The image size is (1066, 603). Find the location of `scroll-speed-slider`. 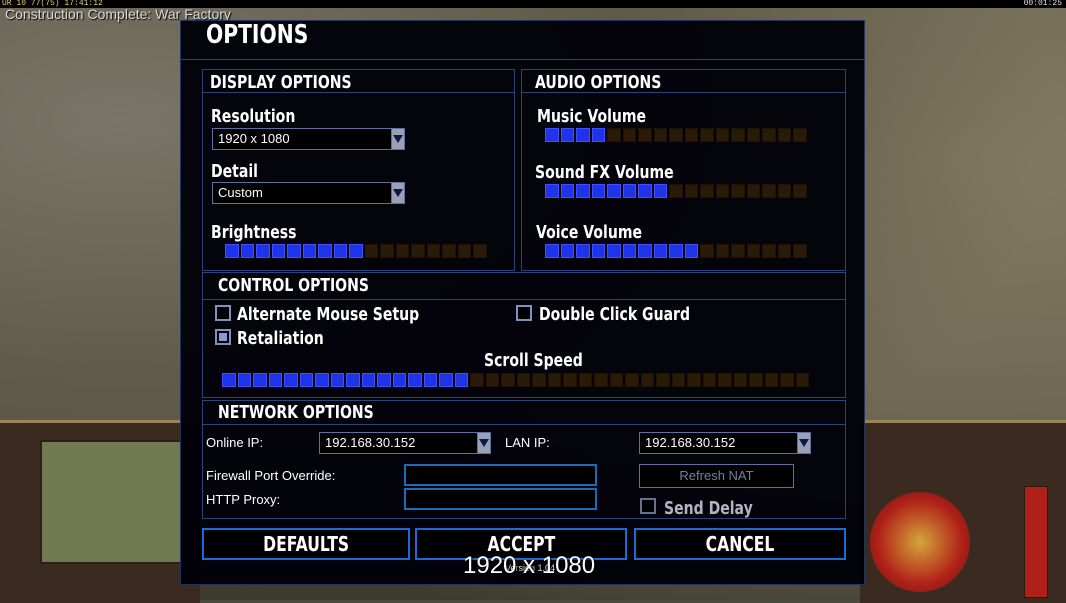

scroll-speed-slider is located at coordinates (515, 380).